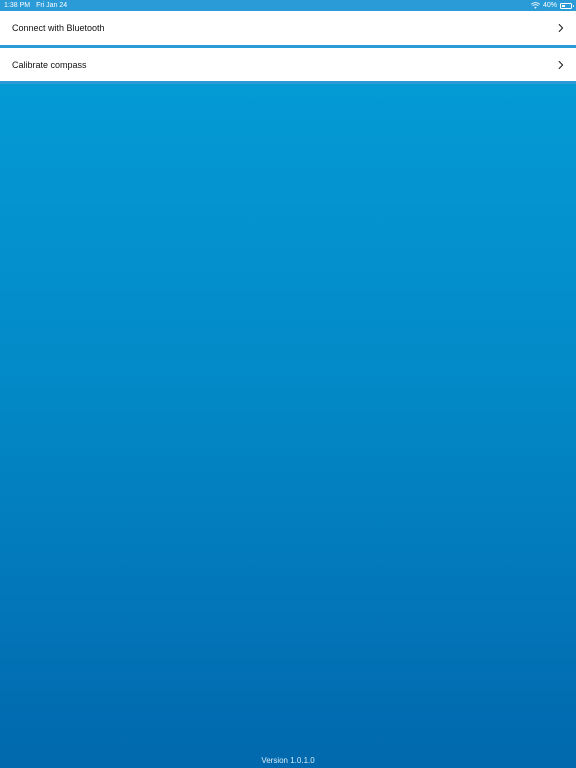 The image size is (576, 768). Describe the element at coordinates (288, 28) in the screenshot. I see `menu-item-connect-bluetooth: Connect with Bluetooth` at that location.